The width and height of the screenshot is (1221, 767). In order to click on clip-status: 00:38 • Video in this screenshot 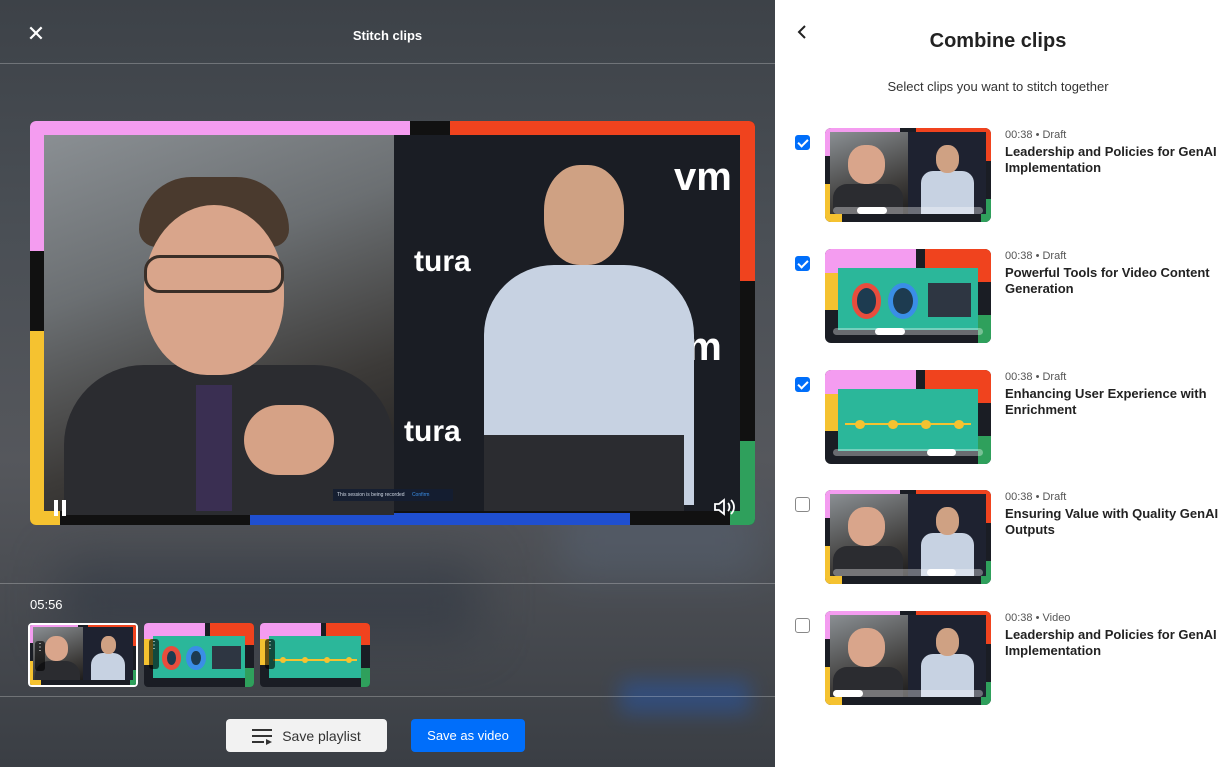, I will do `click(1038, 618)`.